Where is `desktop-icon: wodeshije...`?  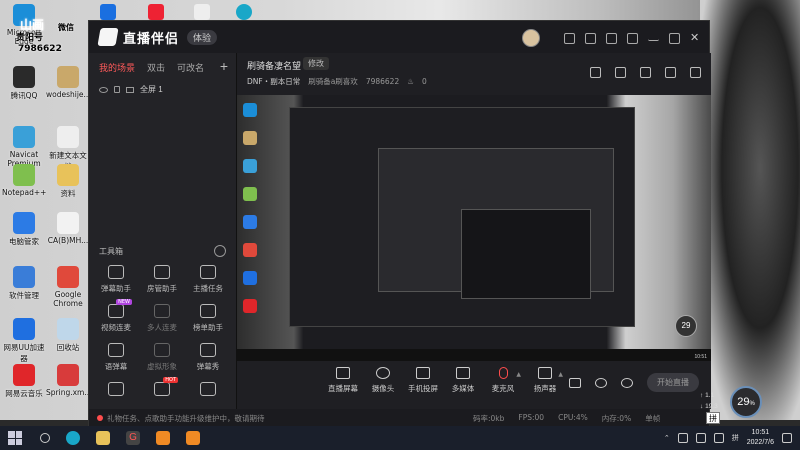
desktop-icon: wodeshije... is located at coordinates (68, 82).